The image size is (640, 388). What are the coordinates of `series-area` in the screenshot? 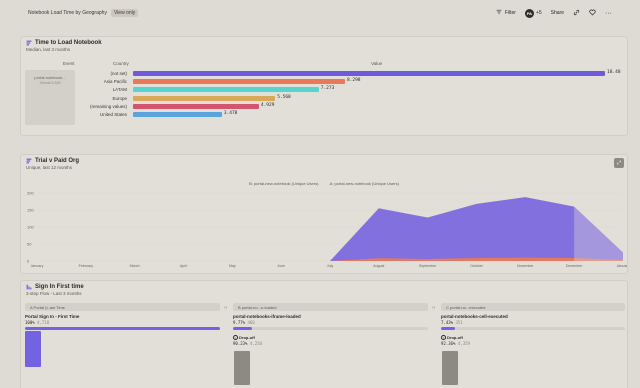 It's located at (330, 259).